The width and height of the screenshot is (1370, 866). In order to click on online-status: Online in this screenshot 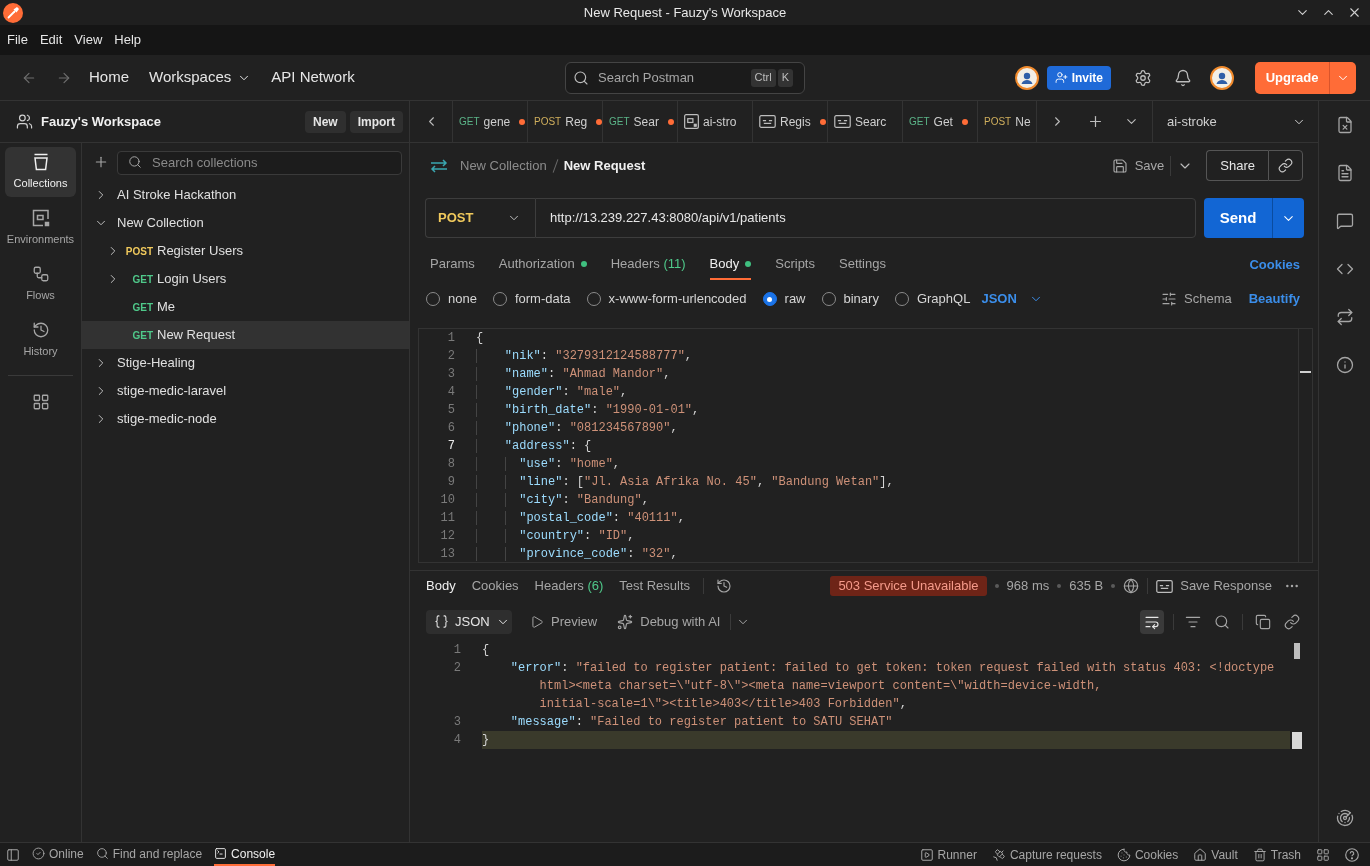, I will do `click(58, 854)`.